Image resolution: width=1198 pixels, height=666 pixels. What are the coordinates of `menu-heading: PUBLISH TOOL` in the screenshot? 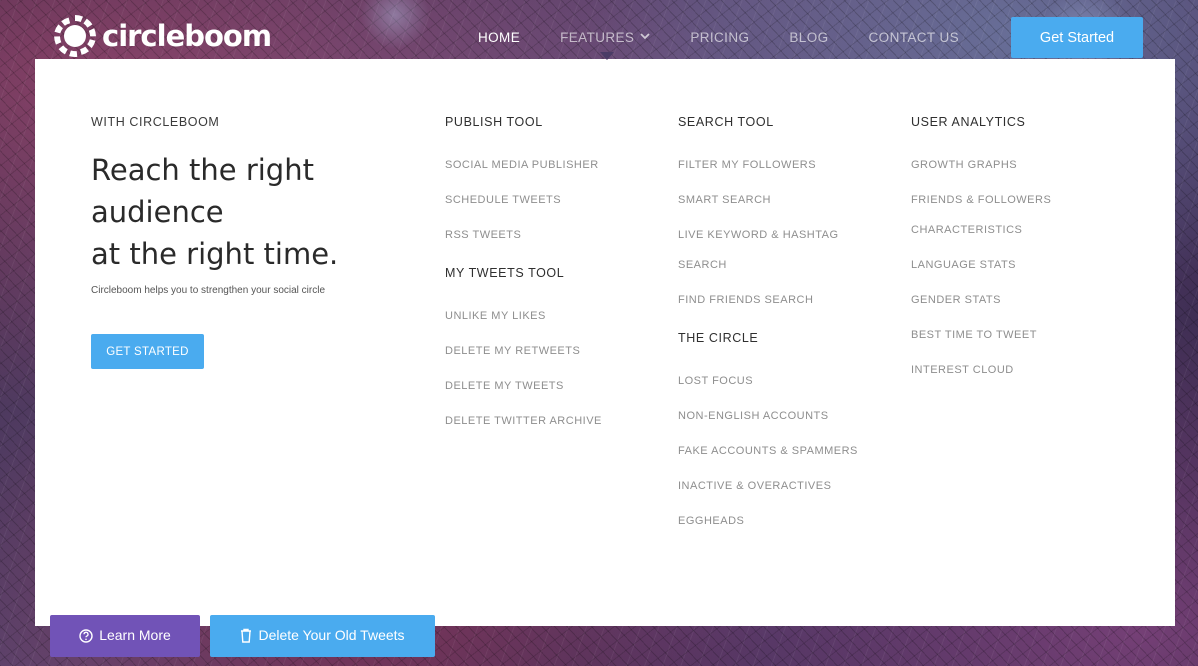 It's located at (494, 122).